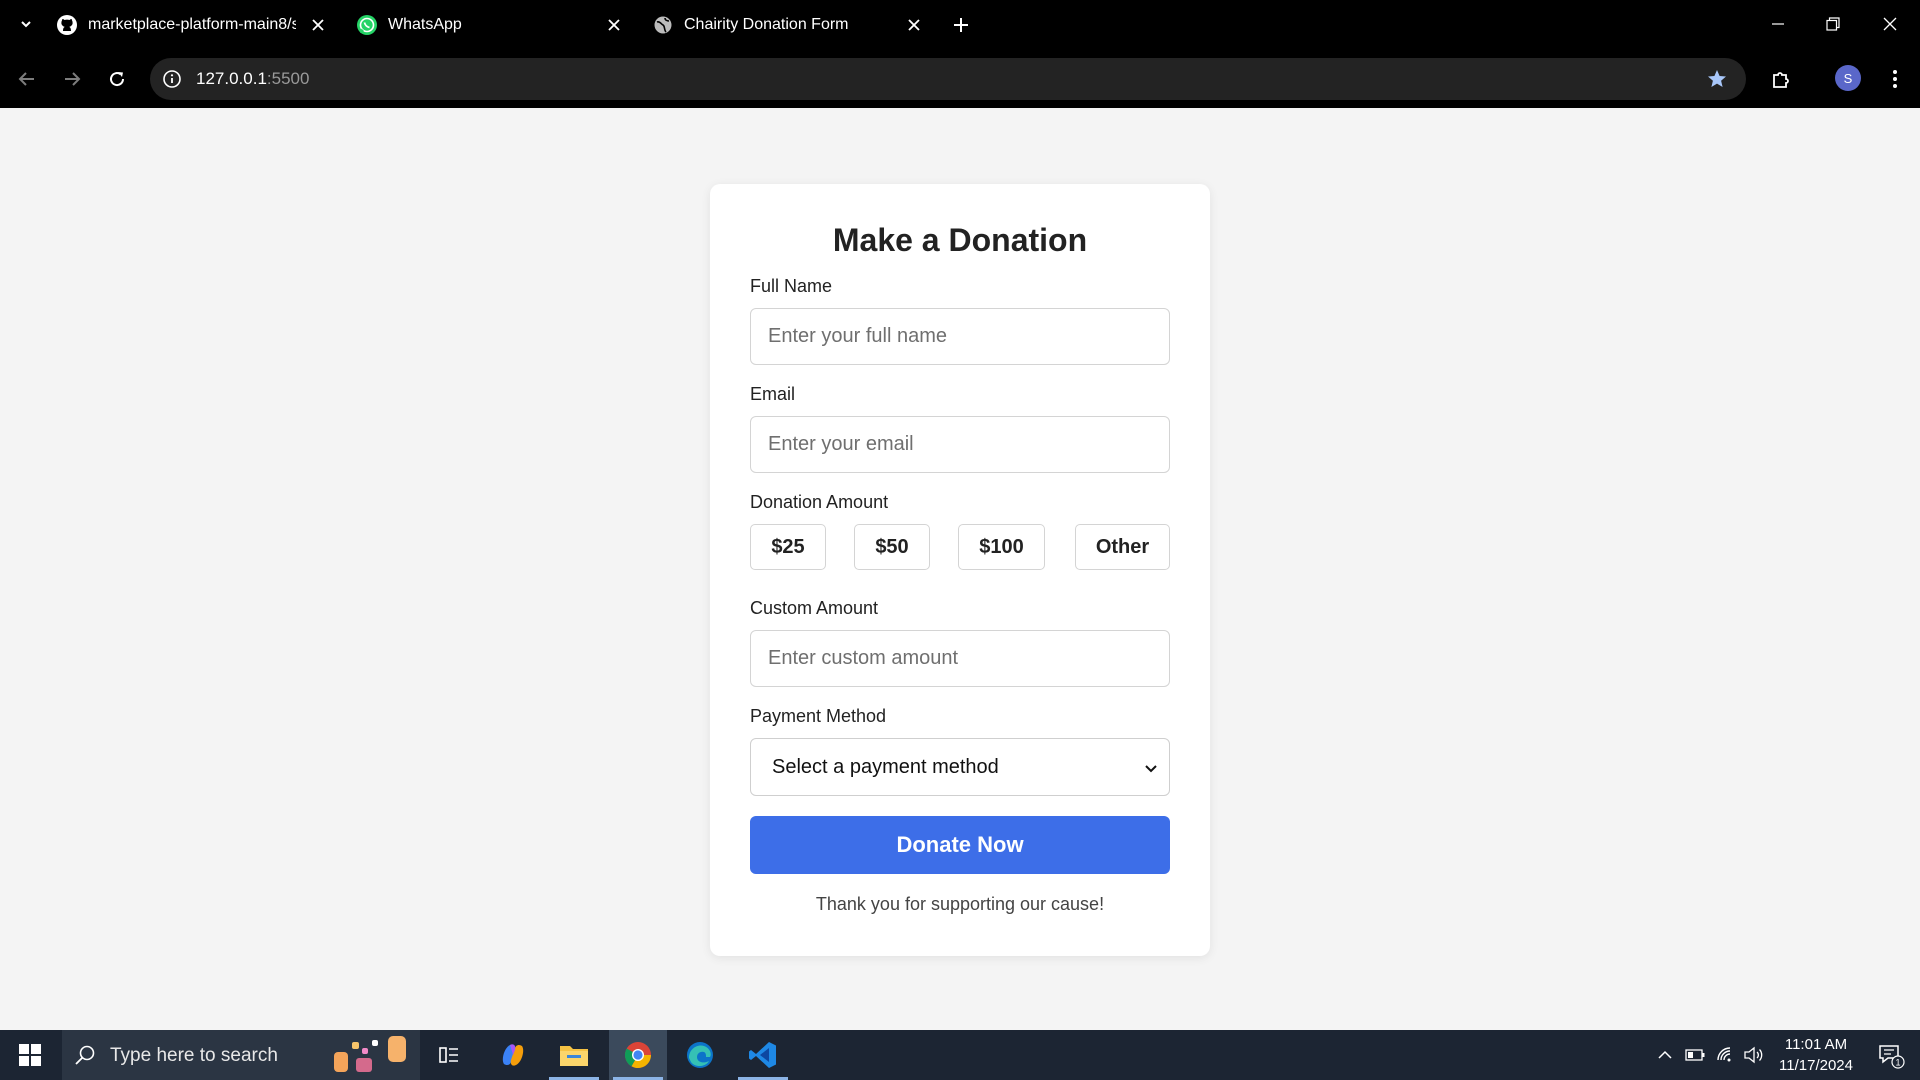 This screenshot has height=1080, width=1920. What do you see at coordinates (1001, 547) in the screenshot?
I see `amount-100-button: $100` at bounding box center [1001, 547].